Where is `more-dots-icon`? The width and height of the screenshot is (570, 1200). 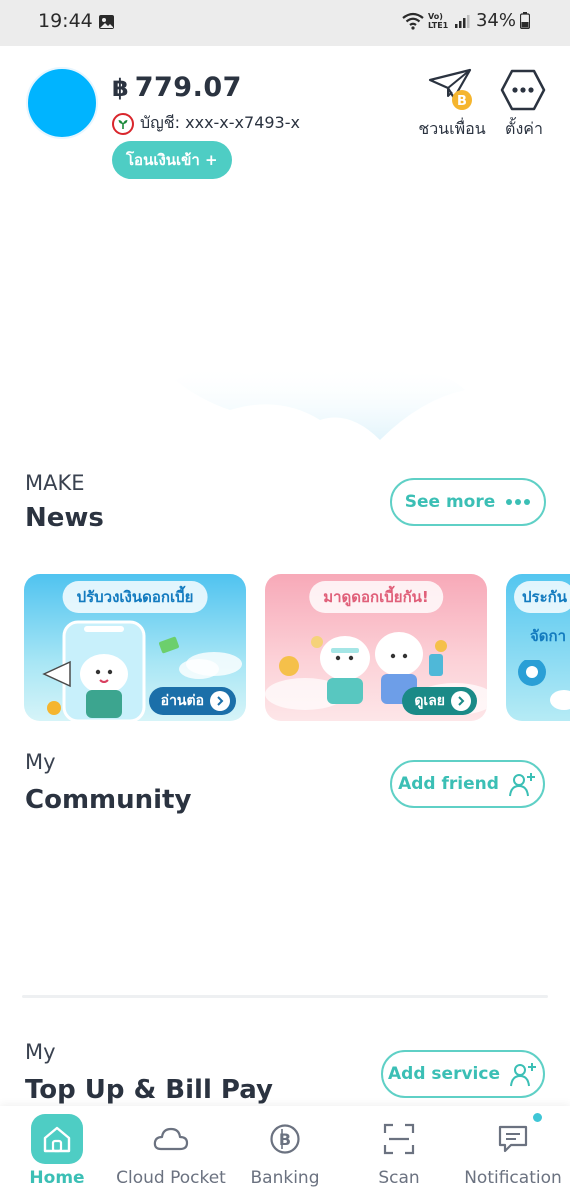 more-dots-icon is located at coordinates (518, 502).